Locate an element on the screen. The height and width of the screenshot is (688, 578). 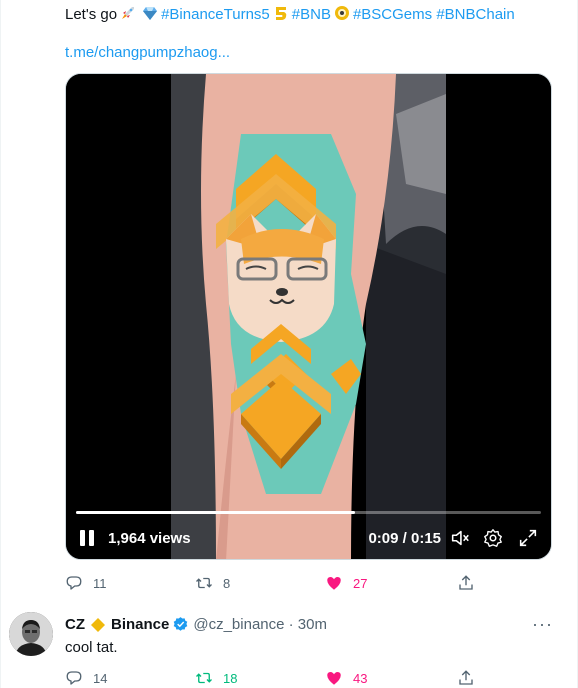
like-count: 27 is located at coordinates (360, 583).